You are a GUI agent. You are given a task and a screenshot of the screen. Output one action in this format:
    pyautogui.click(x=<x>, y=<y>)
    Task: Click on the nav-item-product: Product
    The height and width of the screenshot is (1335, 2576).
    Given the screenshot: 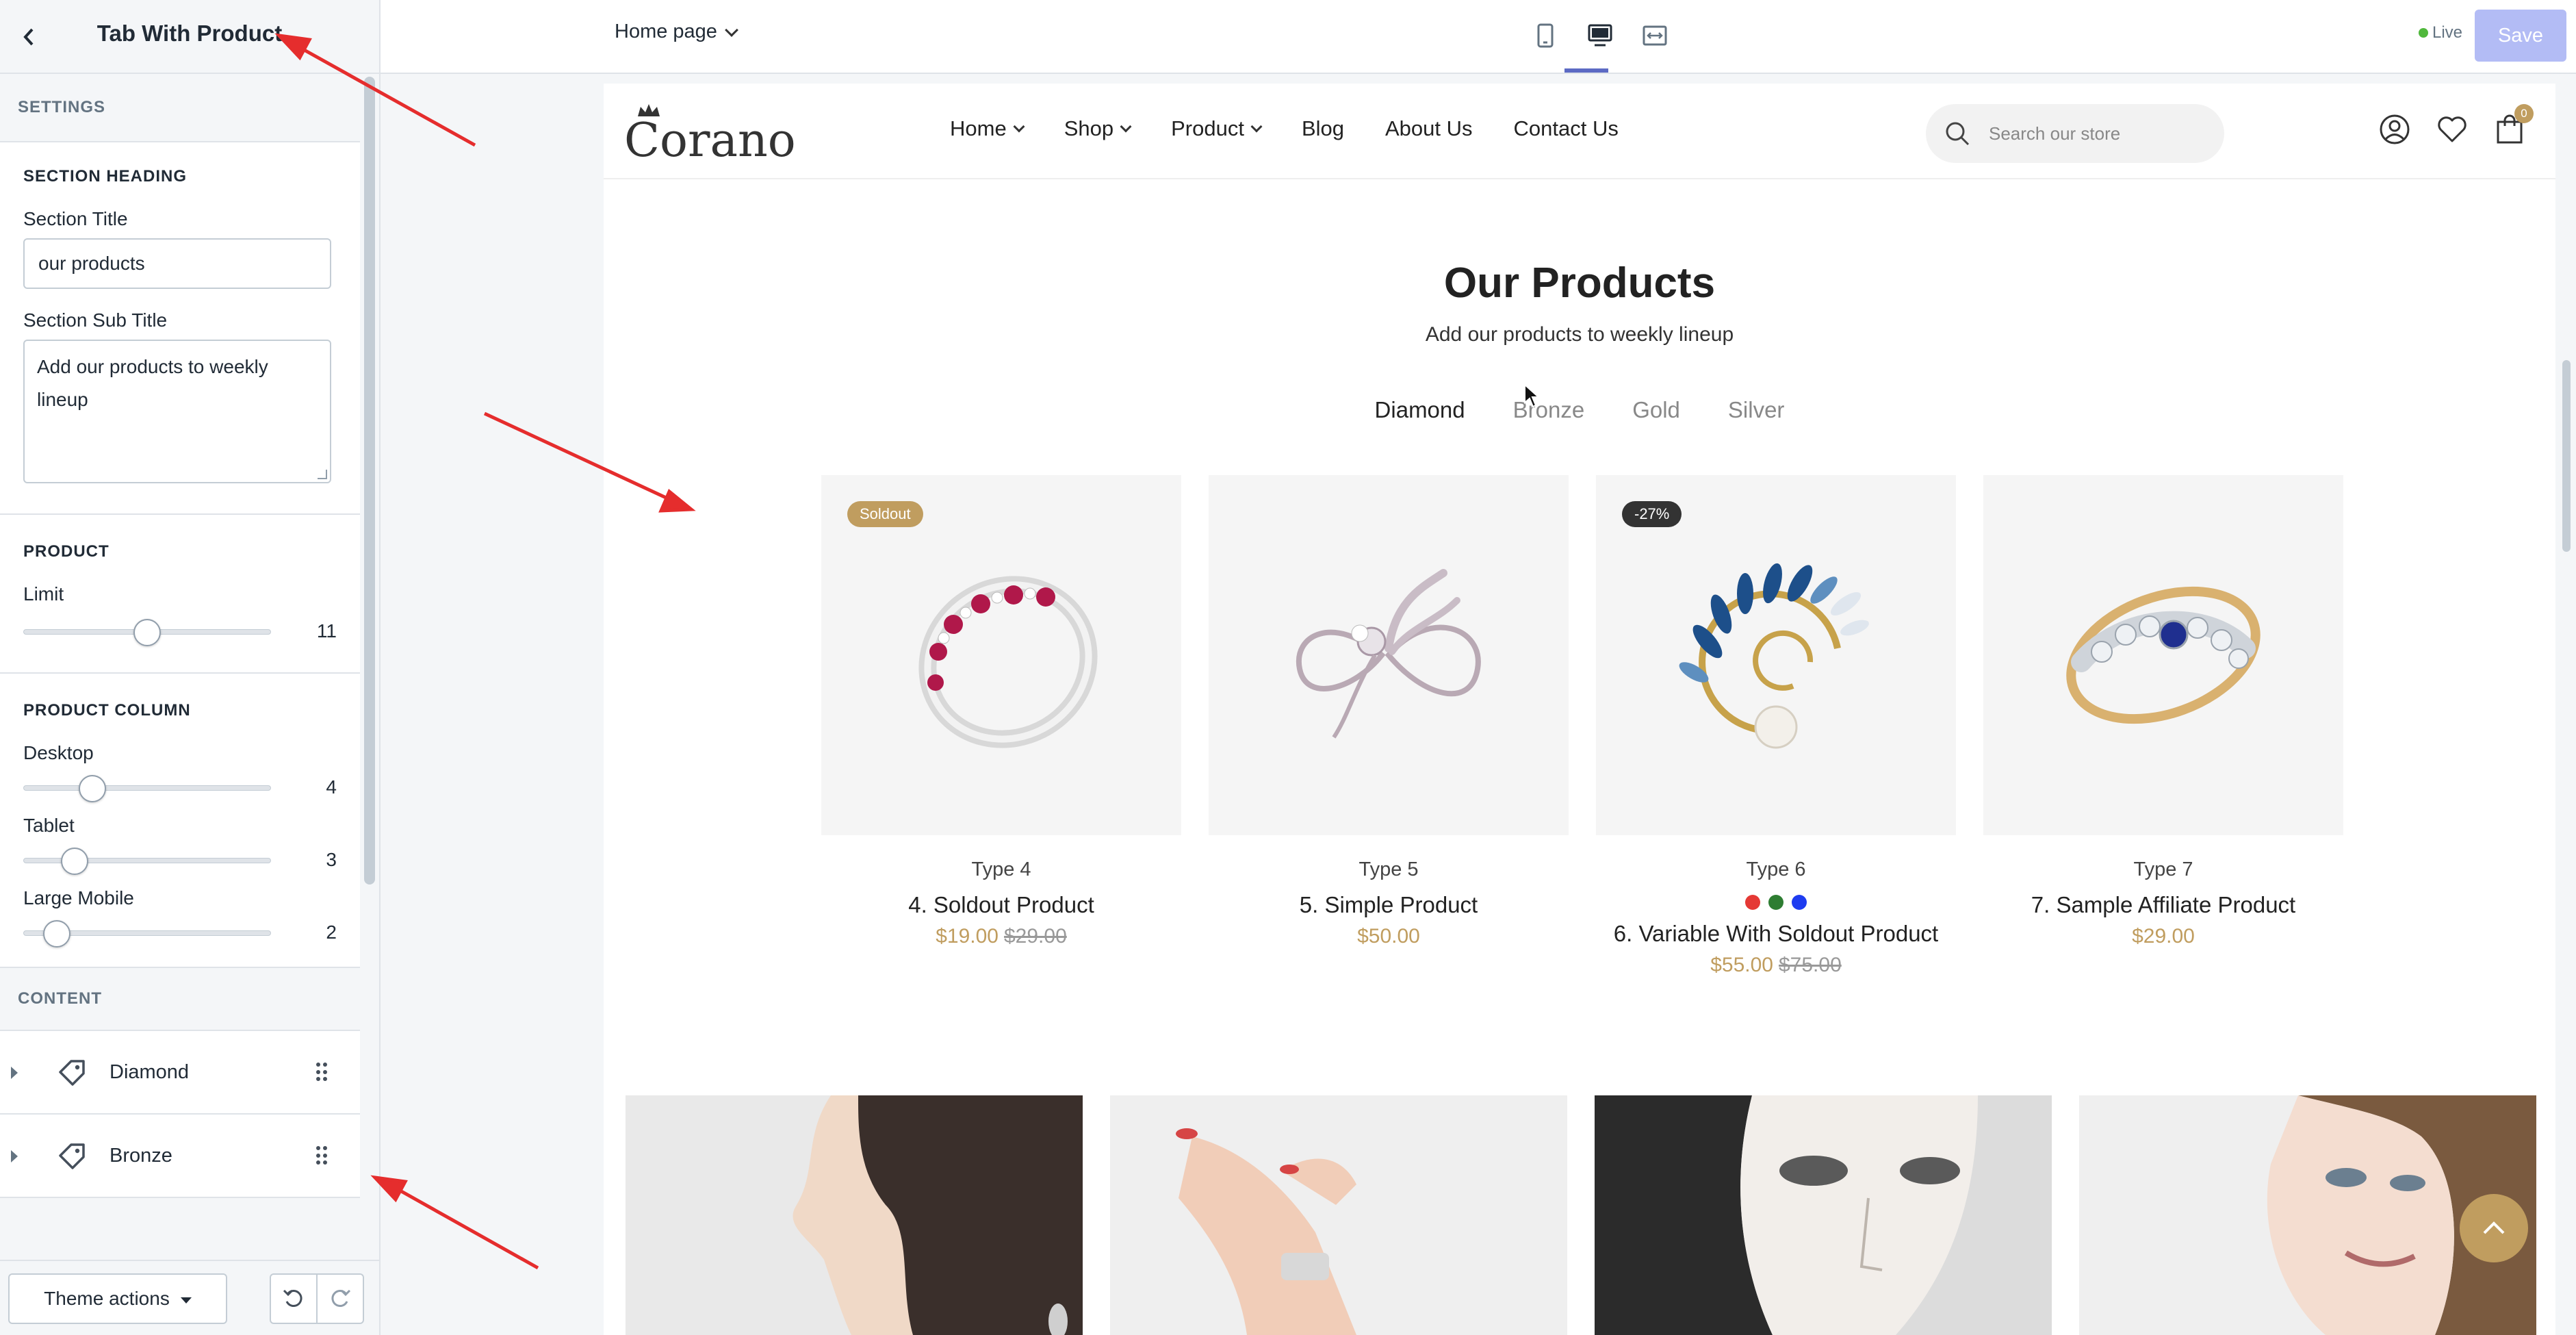 What is the action you would take?
    pyautogui.click(x=1217, y=128)
    